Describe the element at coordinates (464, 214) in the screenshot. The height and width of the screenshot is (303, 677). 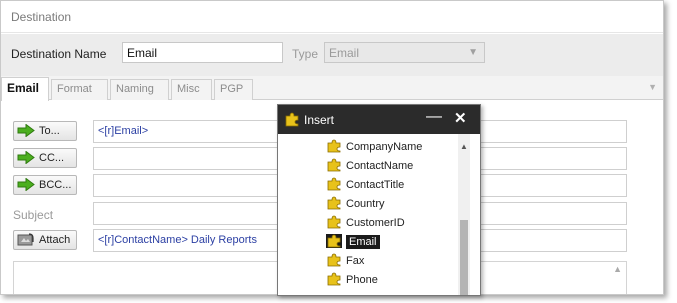
I see `insert-list-scrollbar: ▲` at that location.